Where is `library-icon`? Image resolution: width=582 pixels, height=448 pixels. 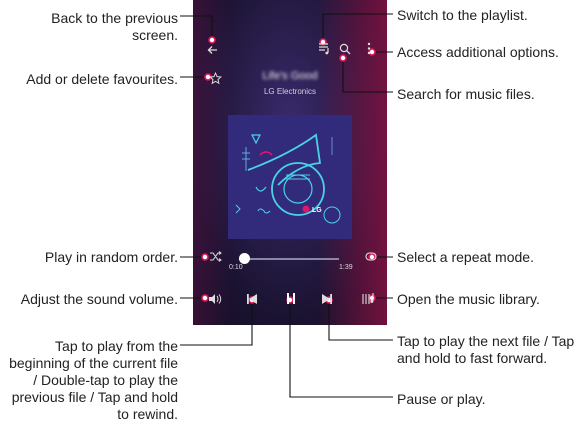 library-icon is located at coordinates (368, 299).